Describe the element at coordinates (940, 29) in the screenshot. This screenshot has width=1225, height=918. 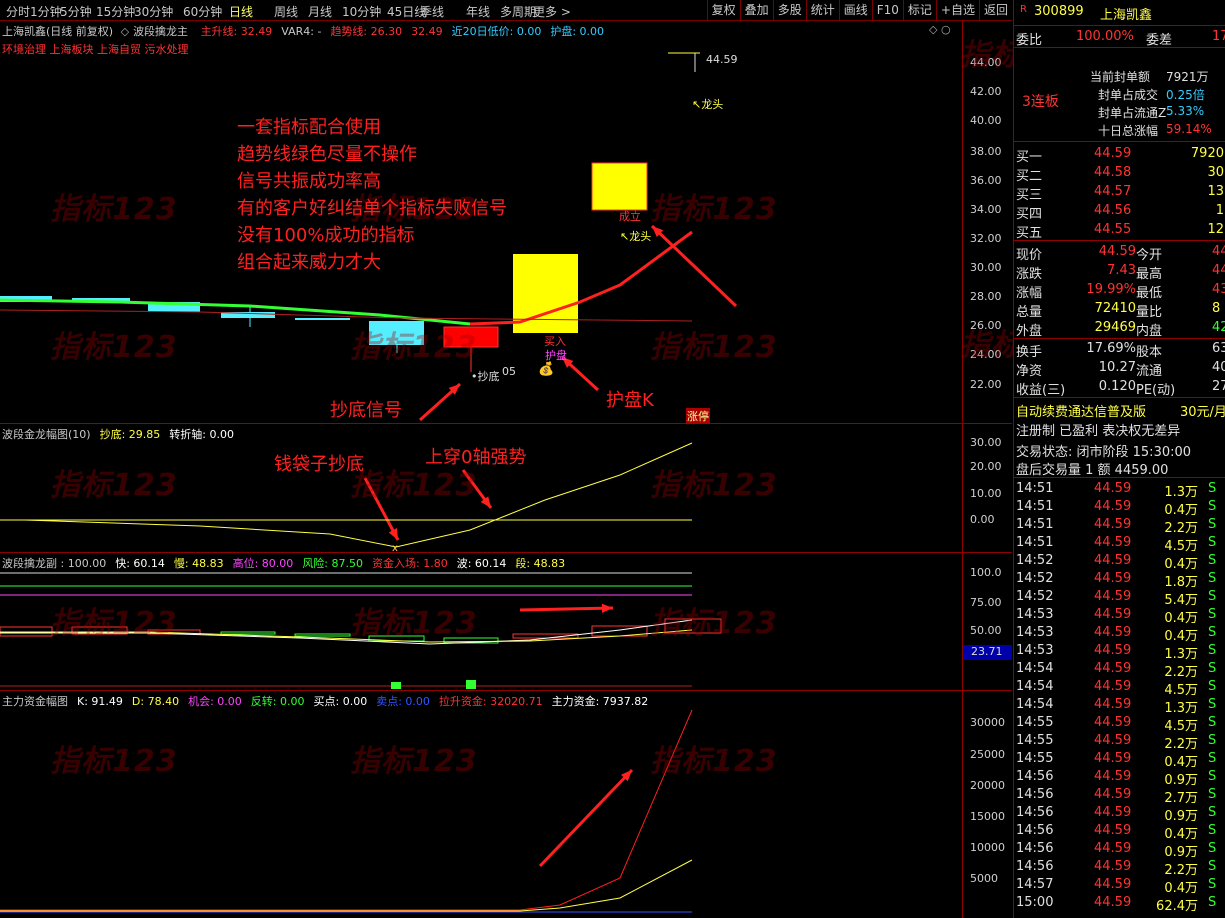
I see `panel-controls: ◇ ○` at that location.